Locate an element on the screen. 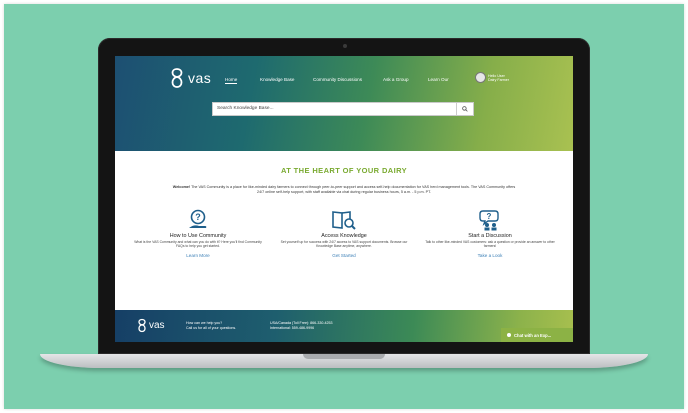  book-search-icon is located at coordinates (344, 220).